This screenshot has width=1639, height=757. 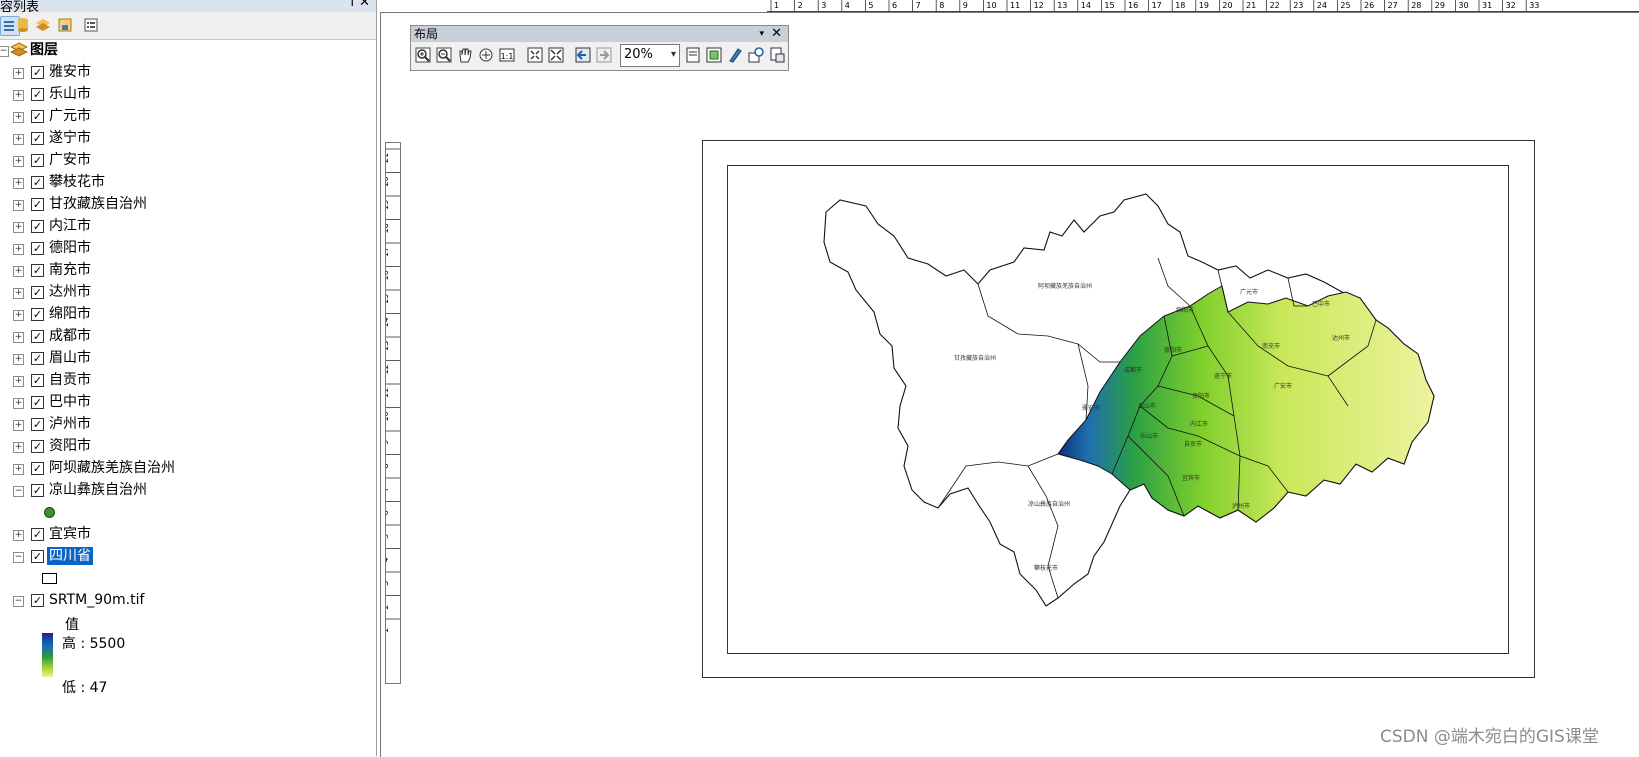 What do you see at coordinates (185, 161) in the screenshot?
I see `layer-row: + ✓ 广安市` at bounding box center [185, 161].